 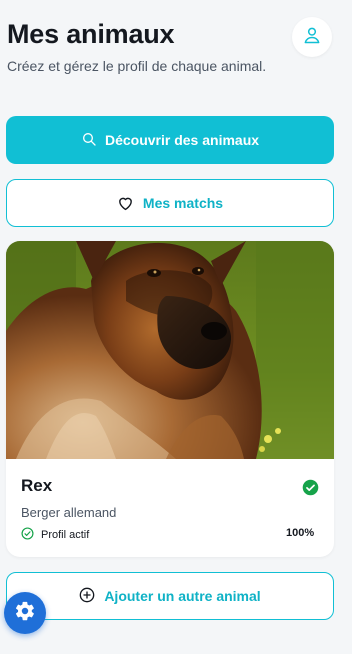 I want to click on discover-animals-button: Découvrir des animaux, so click(x=170, y=140).